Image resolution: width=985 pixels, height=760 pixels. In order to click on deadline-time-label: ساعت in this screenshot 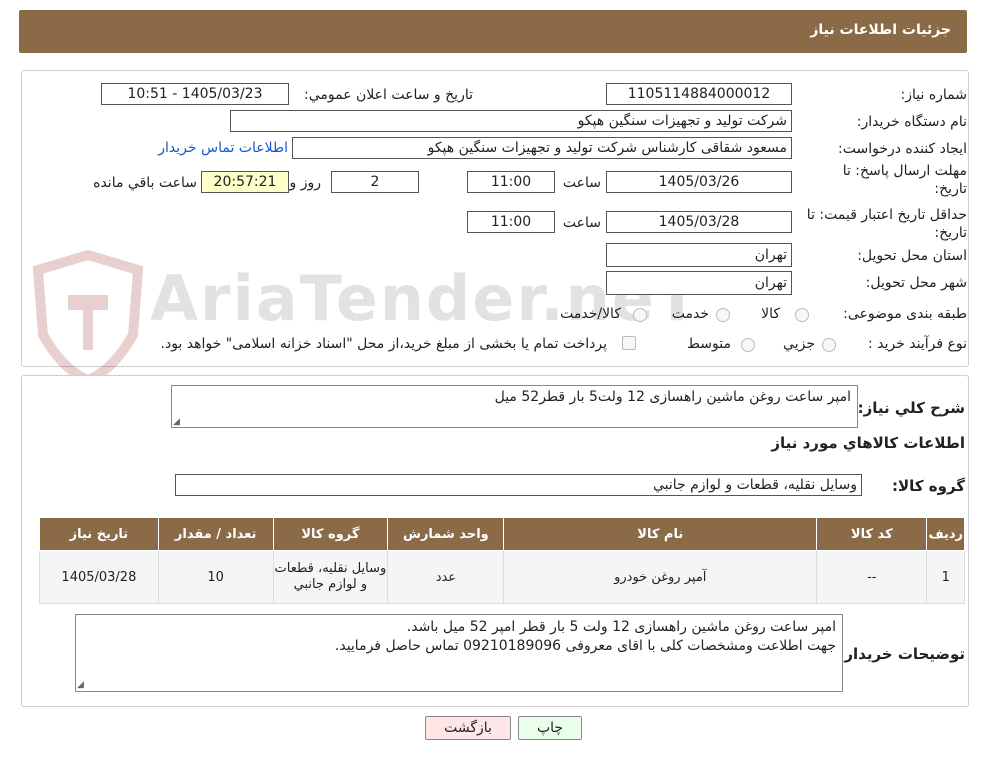, I will do `click(581, 183)`.